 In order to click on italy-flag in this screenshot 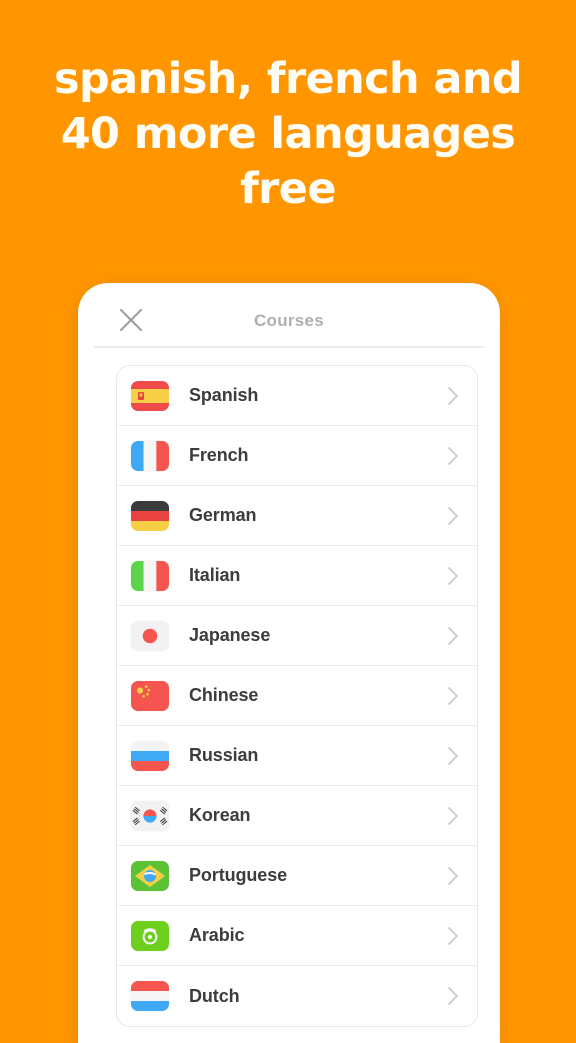, I will do `click(150, 575)`.